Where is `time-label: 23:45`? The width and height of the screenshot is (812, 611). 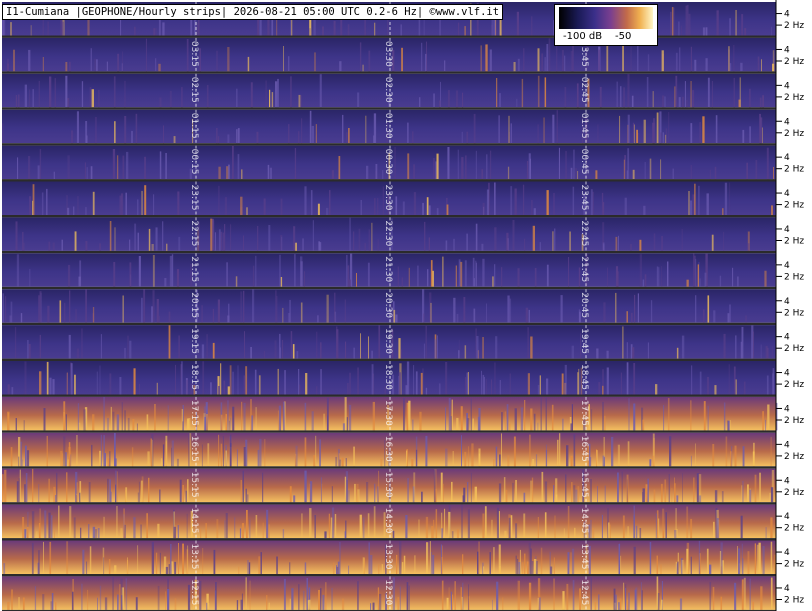
time-label: 23:45 is located at coordinates (584, 198).